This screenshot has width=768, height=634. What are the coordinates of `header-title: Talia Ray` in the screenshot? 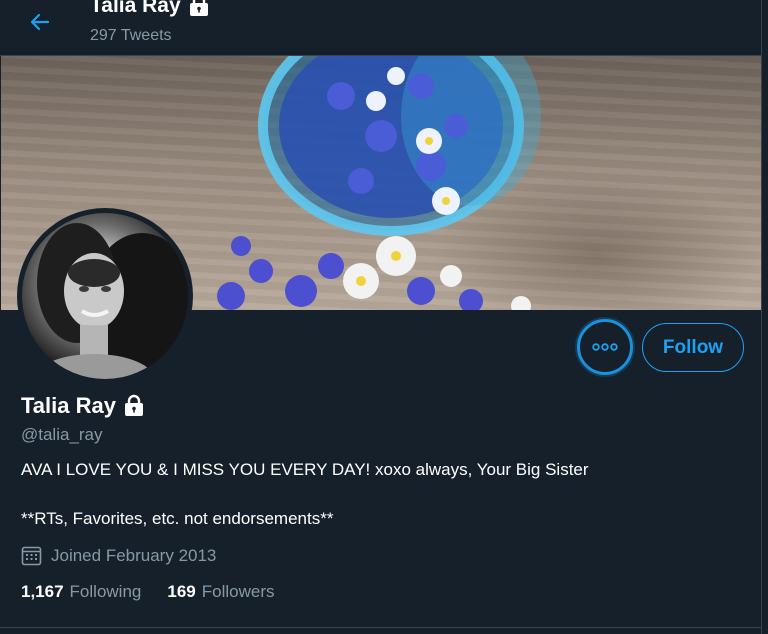 It's located at (150, 9).